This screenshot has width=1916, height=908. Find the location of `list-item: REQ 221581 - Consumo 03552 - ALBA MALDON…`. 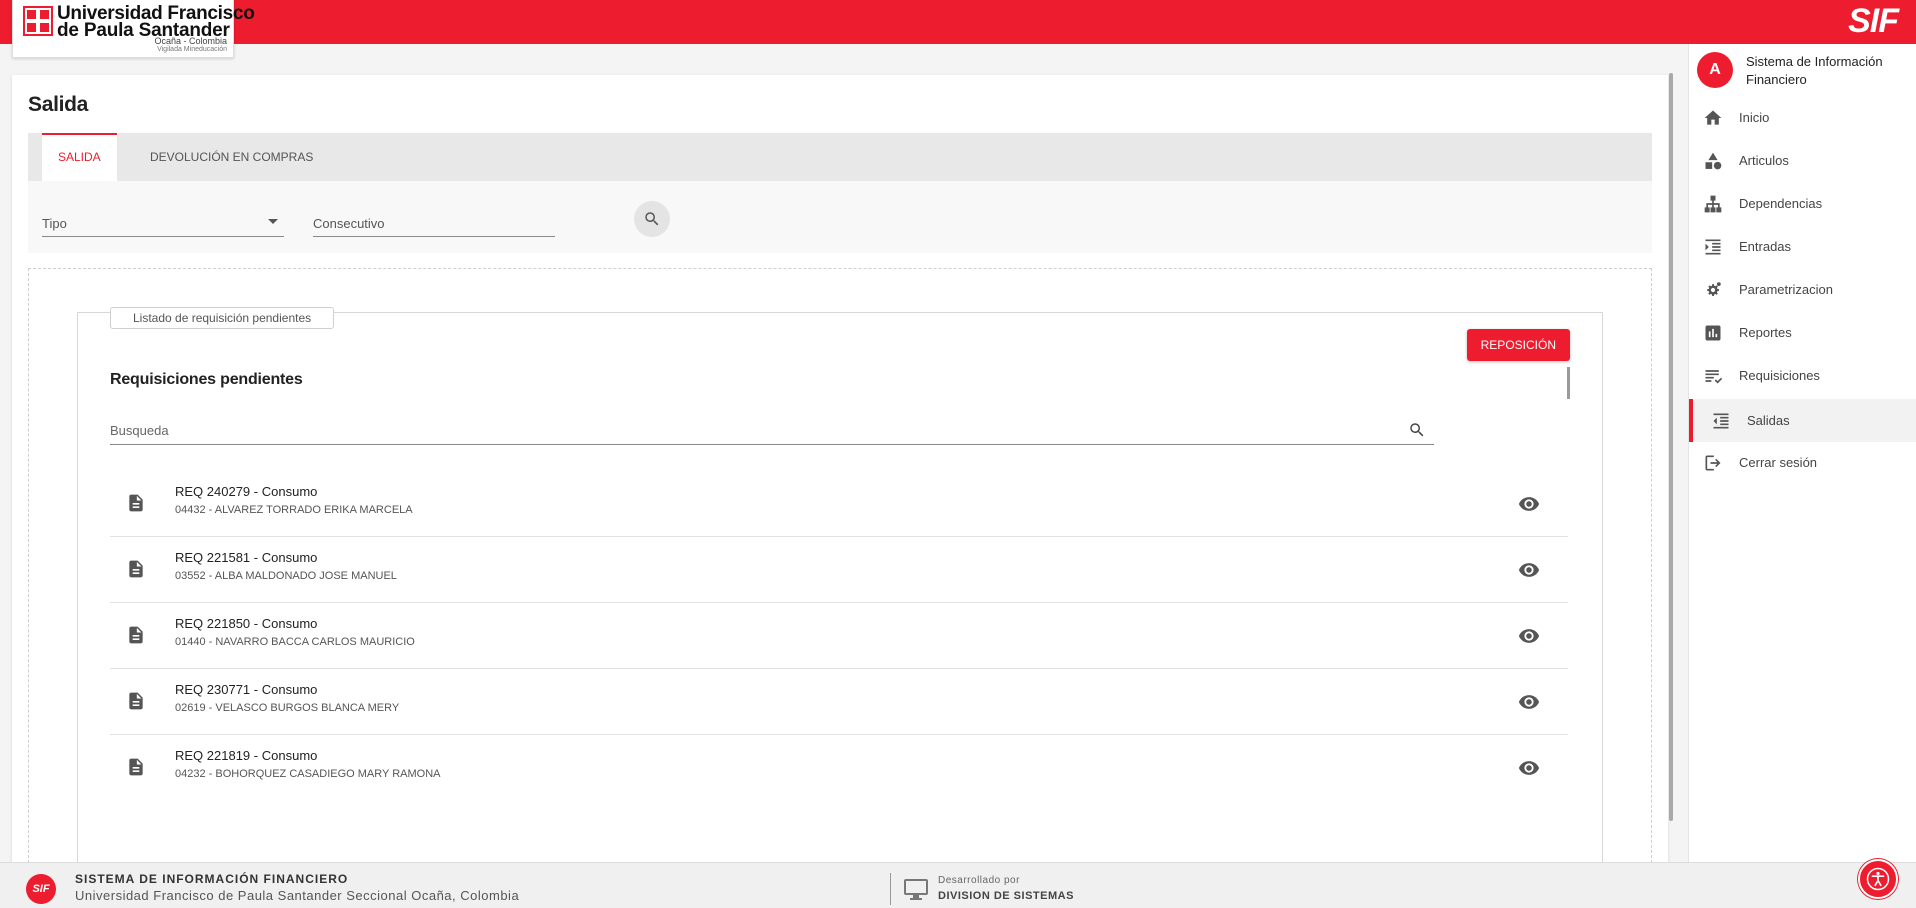

list-item: REQ 221581 - Consumo 03552 - ALBA MALDON… is located at coordinates (839, 570).